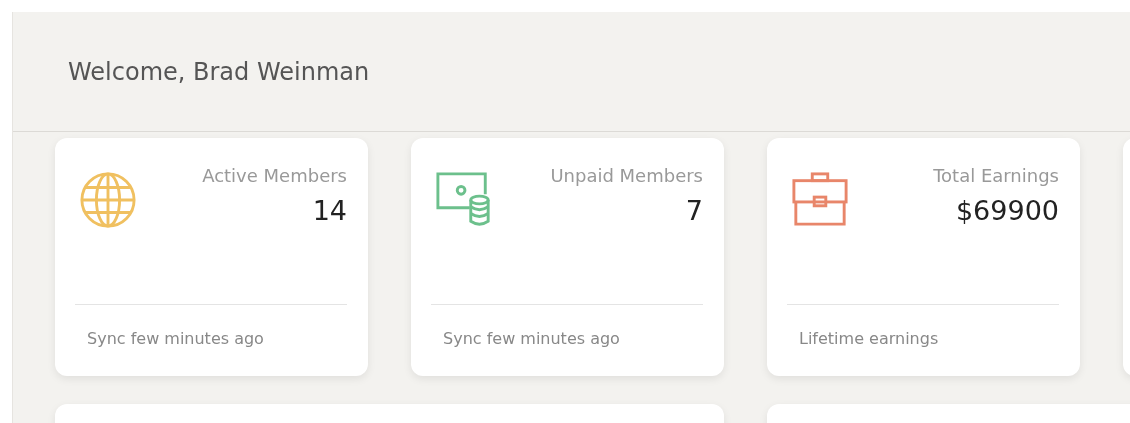  What do you see at coordinates (274, 176) in the screenshot?
I see `stat-label: Active Members` at bounding box center [274, 176].